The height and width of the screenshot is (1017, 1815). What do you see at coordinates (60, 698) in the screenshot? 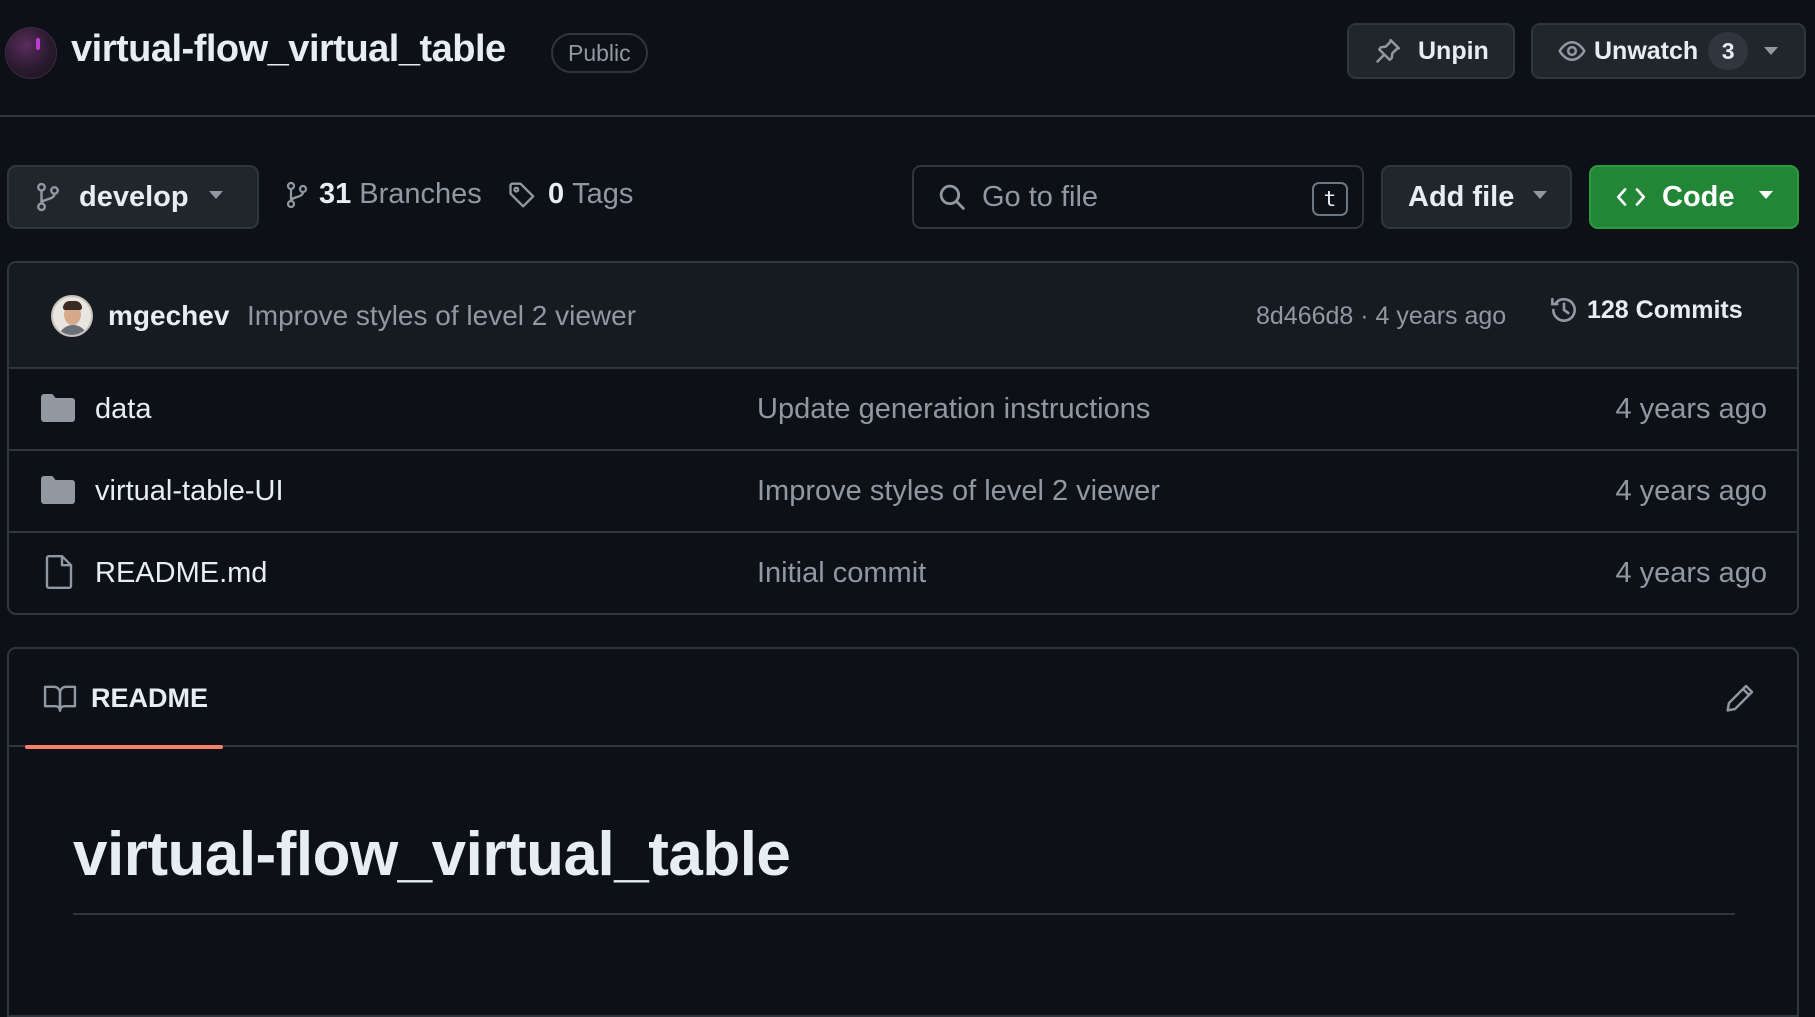
I see `book-icon` at bounding box center [60, 698].